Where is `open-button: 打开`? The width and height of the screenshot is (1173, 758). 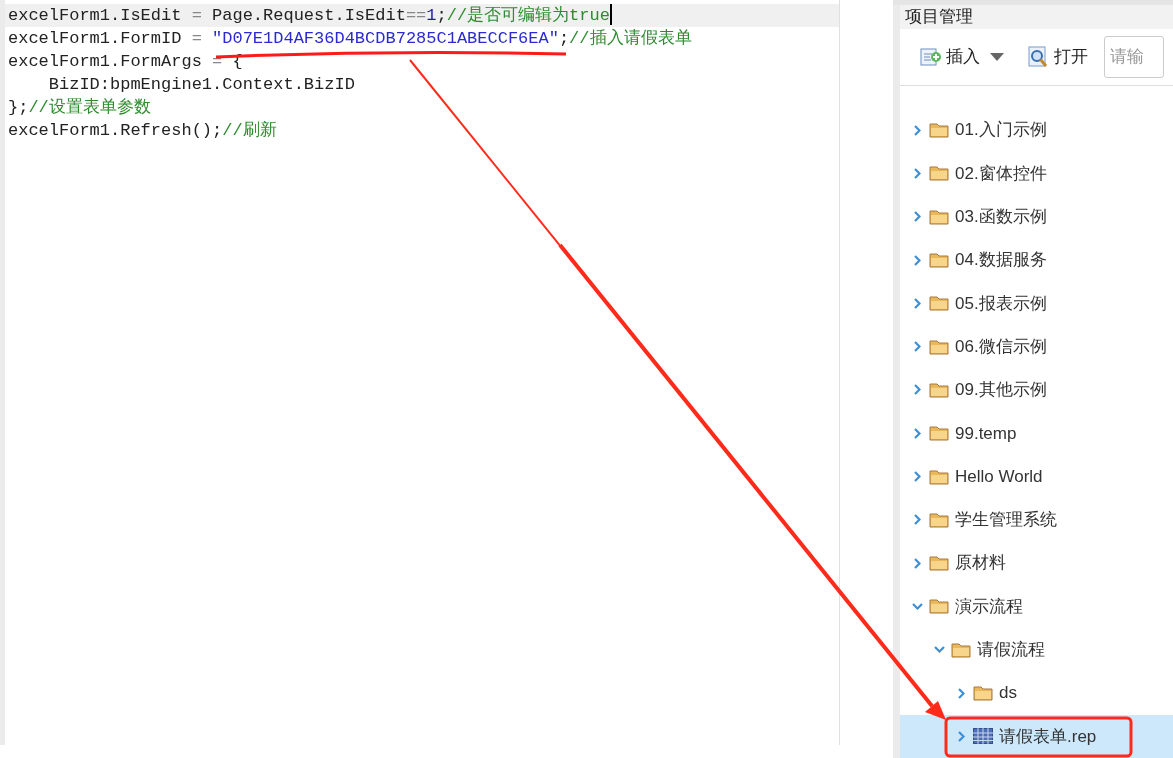
open-button: 打开 is located at coordinates (1058, 57).